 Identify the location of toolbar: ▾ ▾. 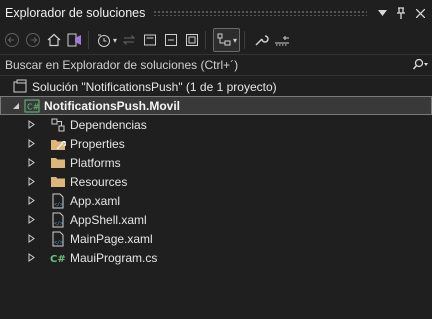
(216, 40).